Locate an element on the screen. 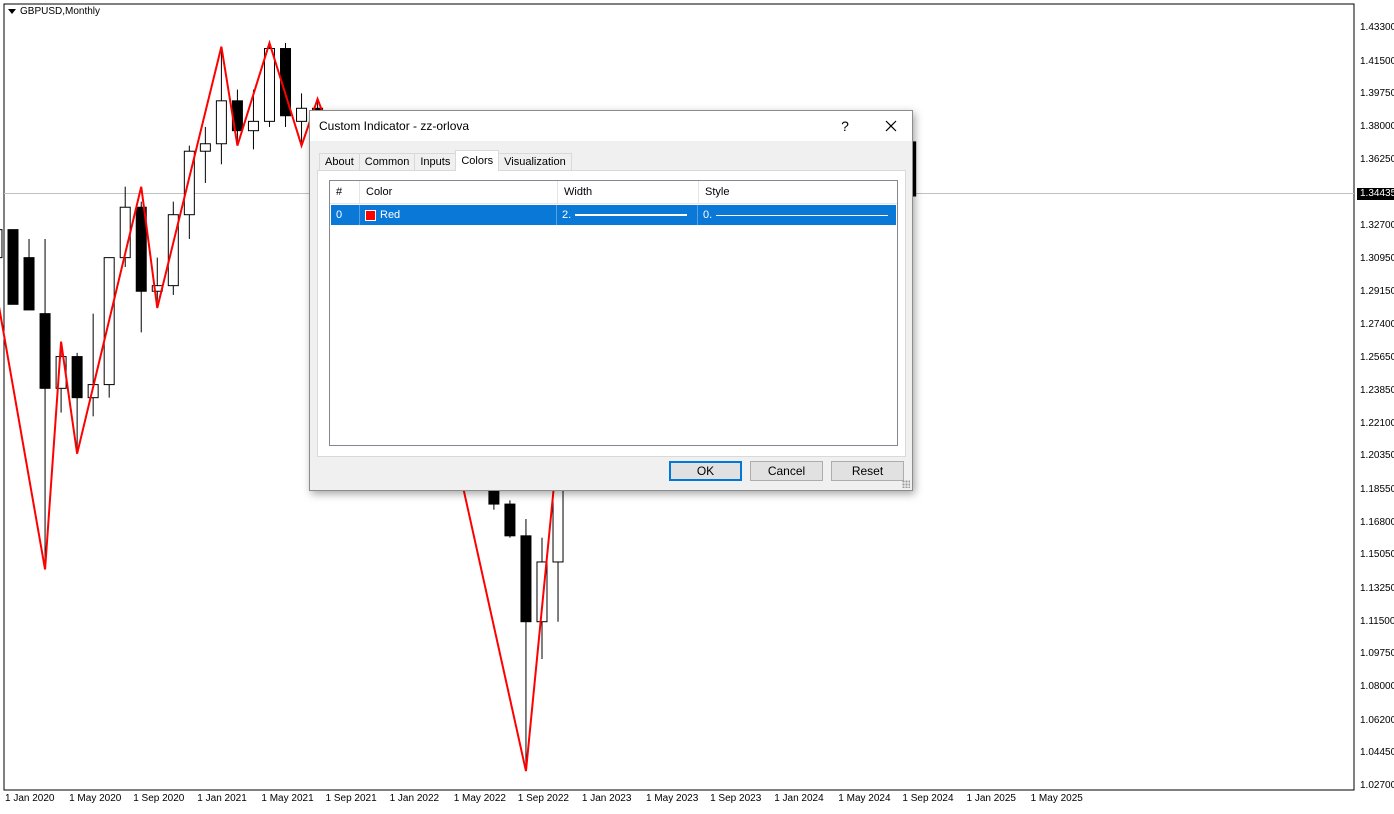 The height and width of the screenshot is (814, 1394). time-tick-label: 1 May 2022 is located at coordinates (479, 798).